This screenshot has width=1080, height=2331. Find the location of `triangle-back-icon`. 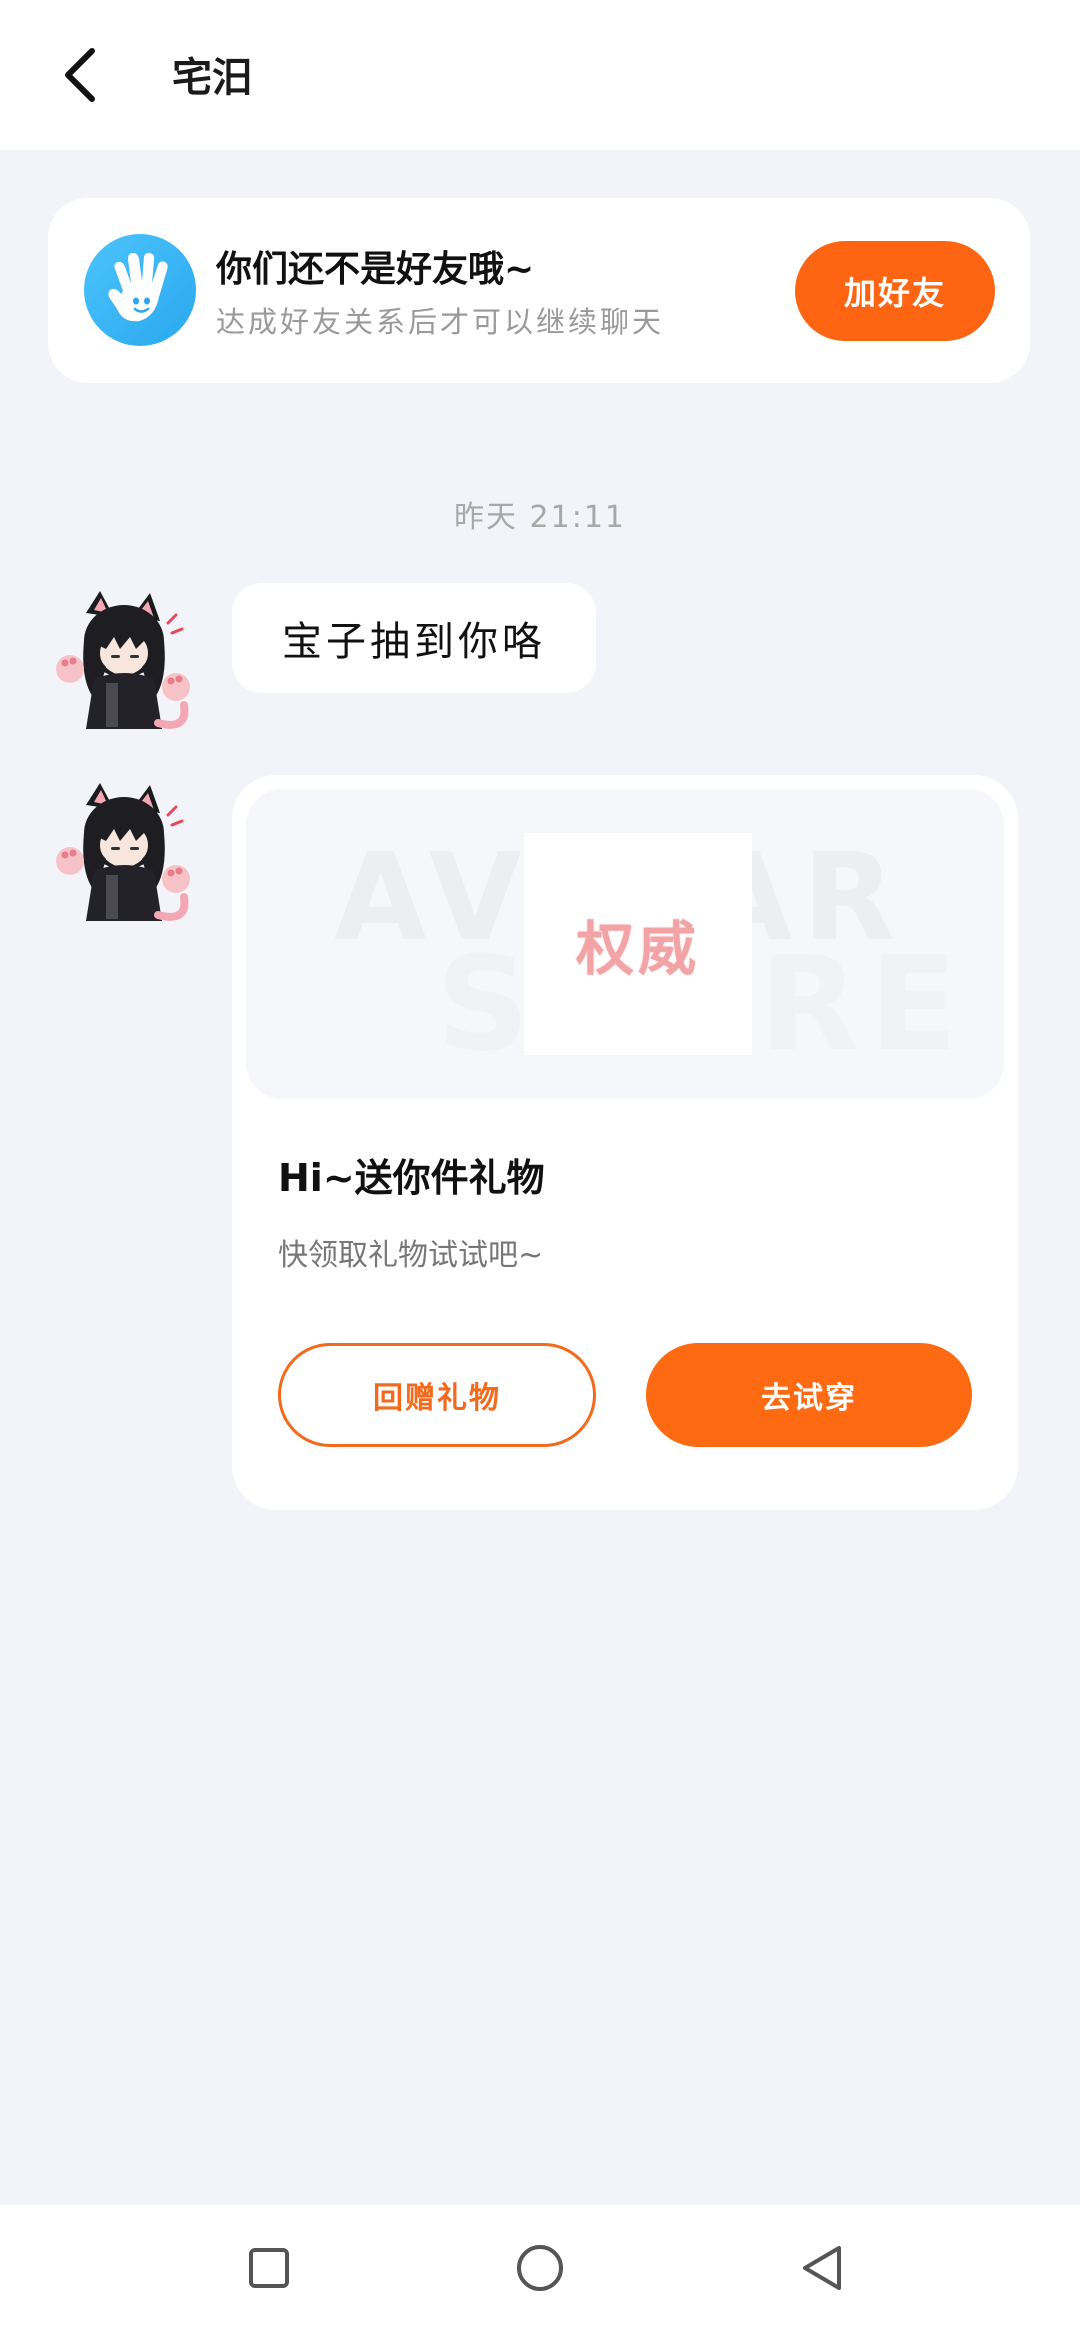

triangle-back-icon is located at coordinates (822, 2268).